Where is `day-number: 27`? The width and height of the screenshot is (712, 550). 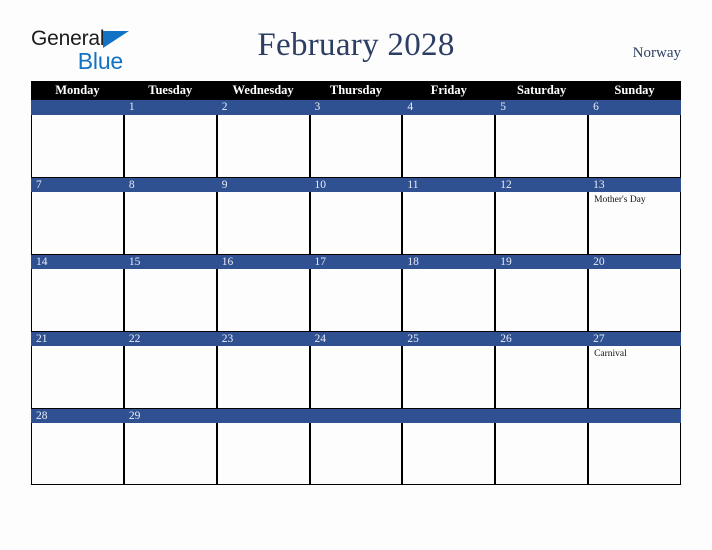 day-number: 27 is located at coordinates (634, 338).